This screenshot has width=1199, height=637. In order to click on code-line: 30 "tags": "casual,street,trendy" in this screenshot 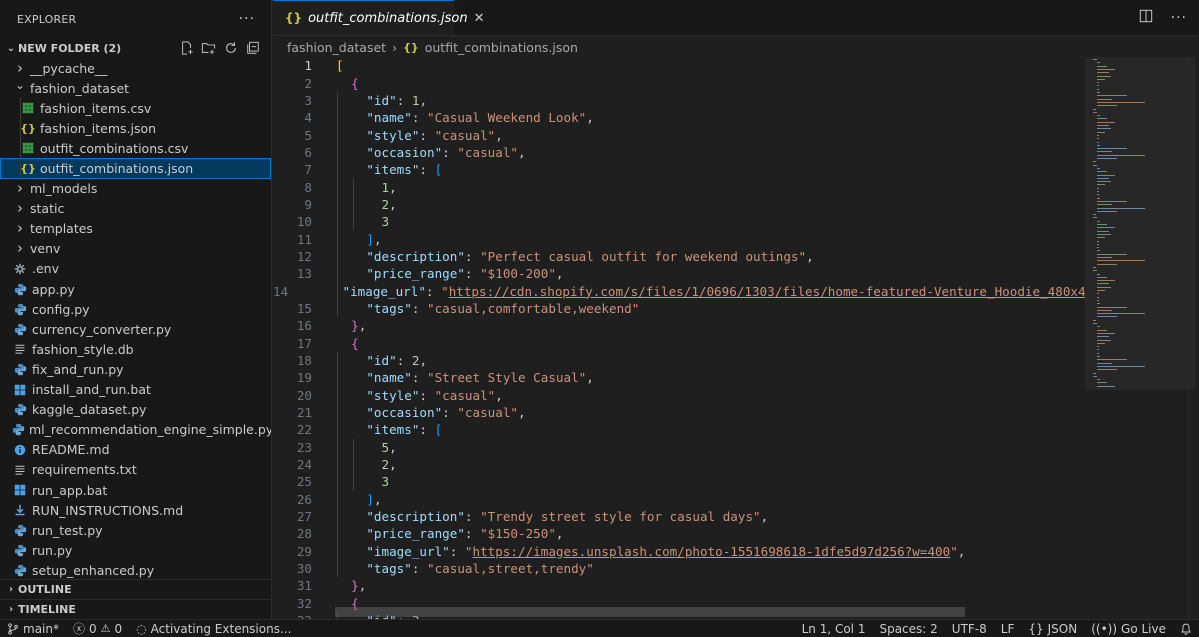, I will do `click(679, 568)`.